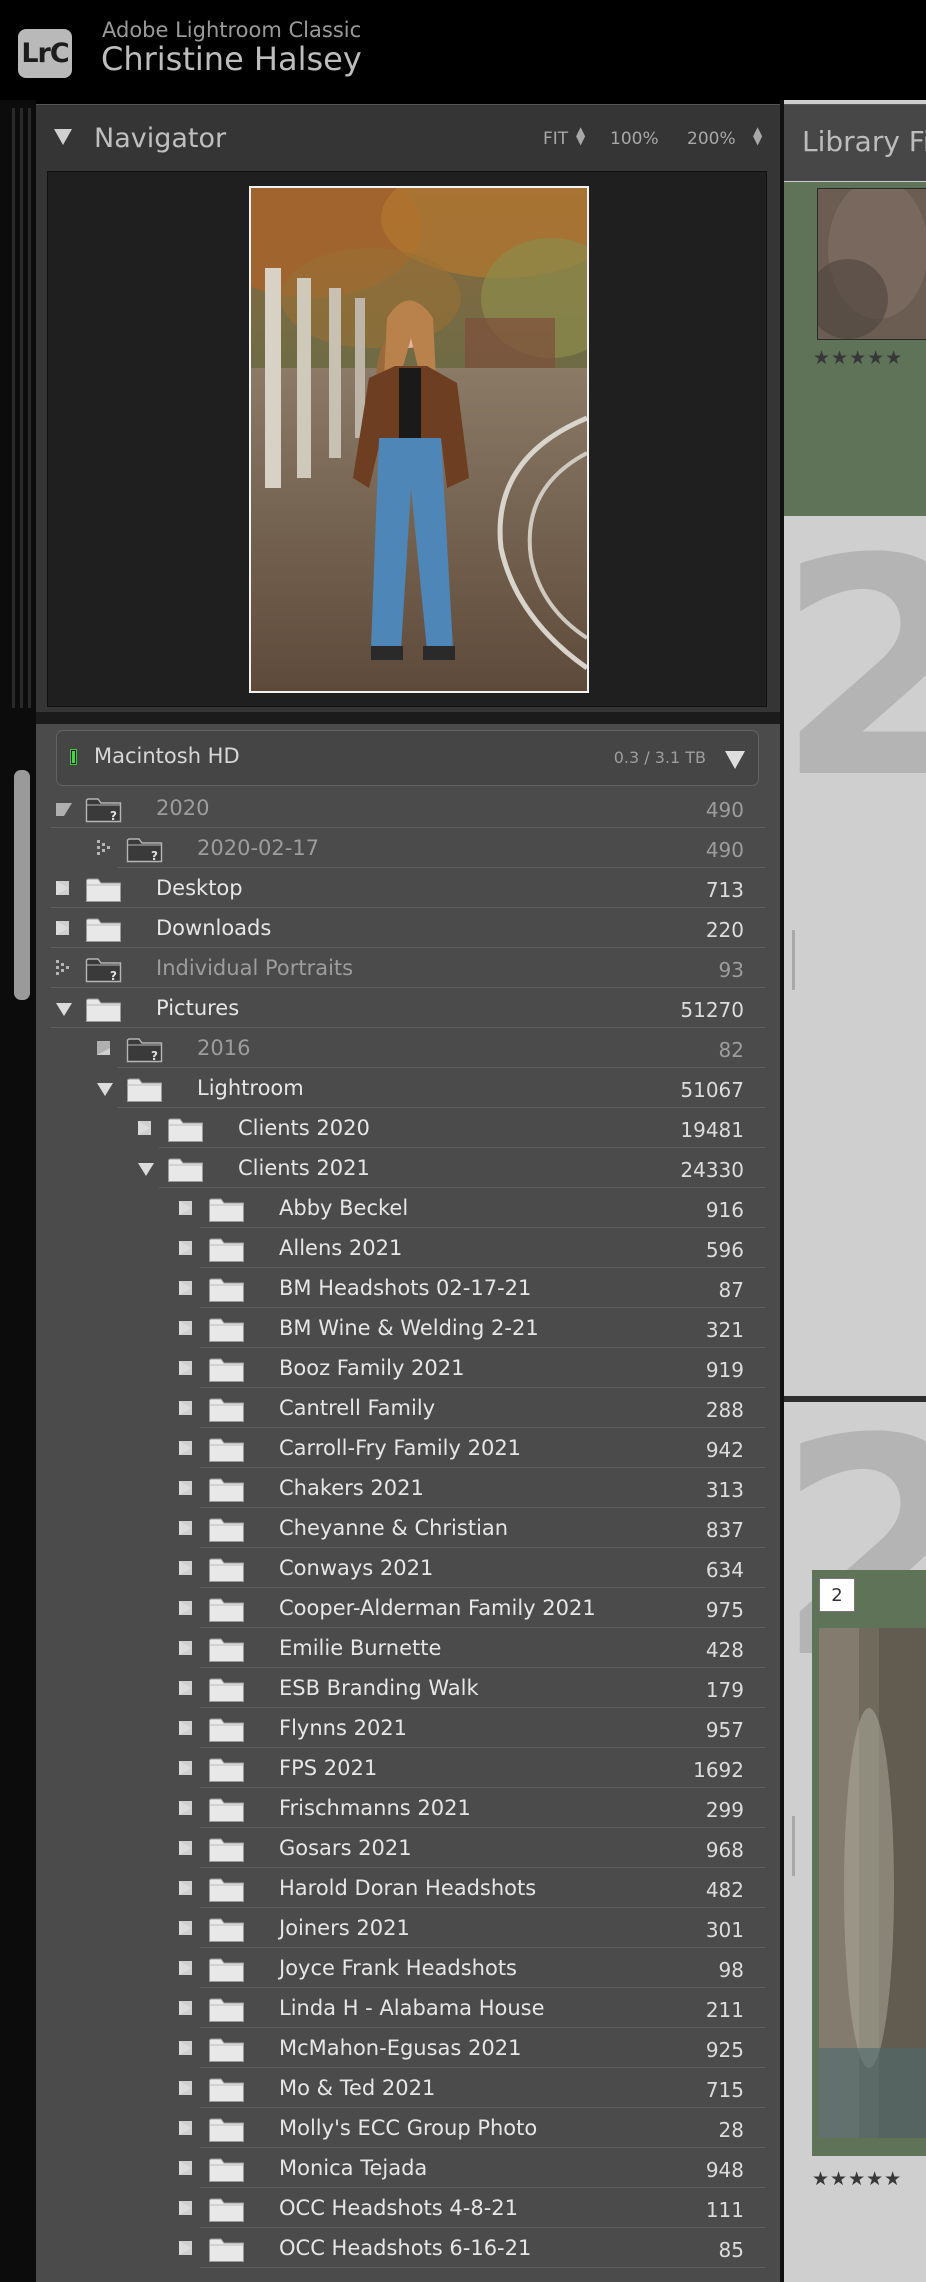  Describe the element at coordinates (408, 1208) in the screenshot. I see `folder-row: Abby Beckel 916` at that location.